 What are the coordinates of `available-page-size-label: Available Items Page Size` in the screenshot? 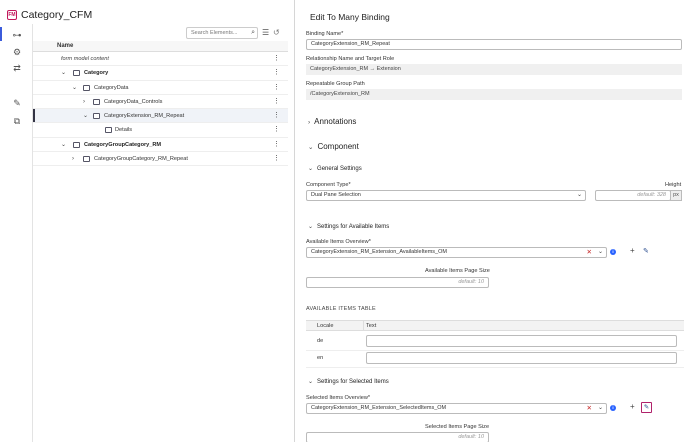 It's located at (457, 271).